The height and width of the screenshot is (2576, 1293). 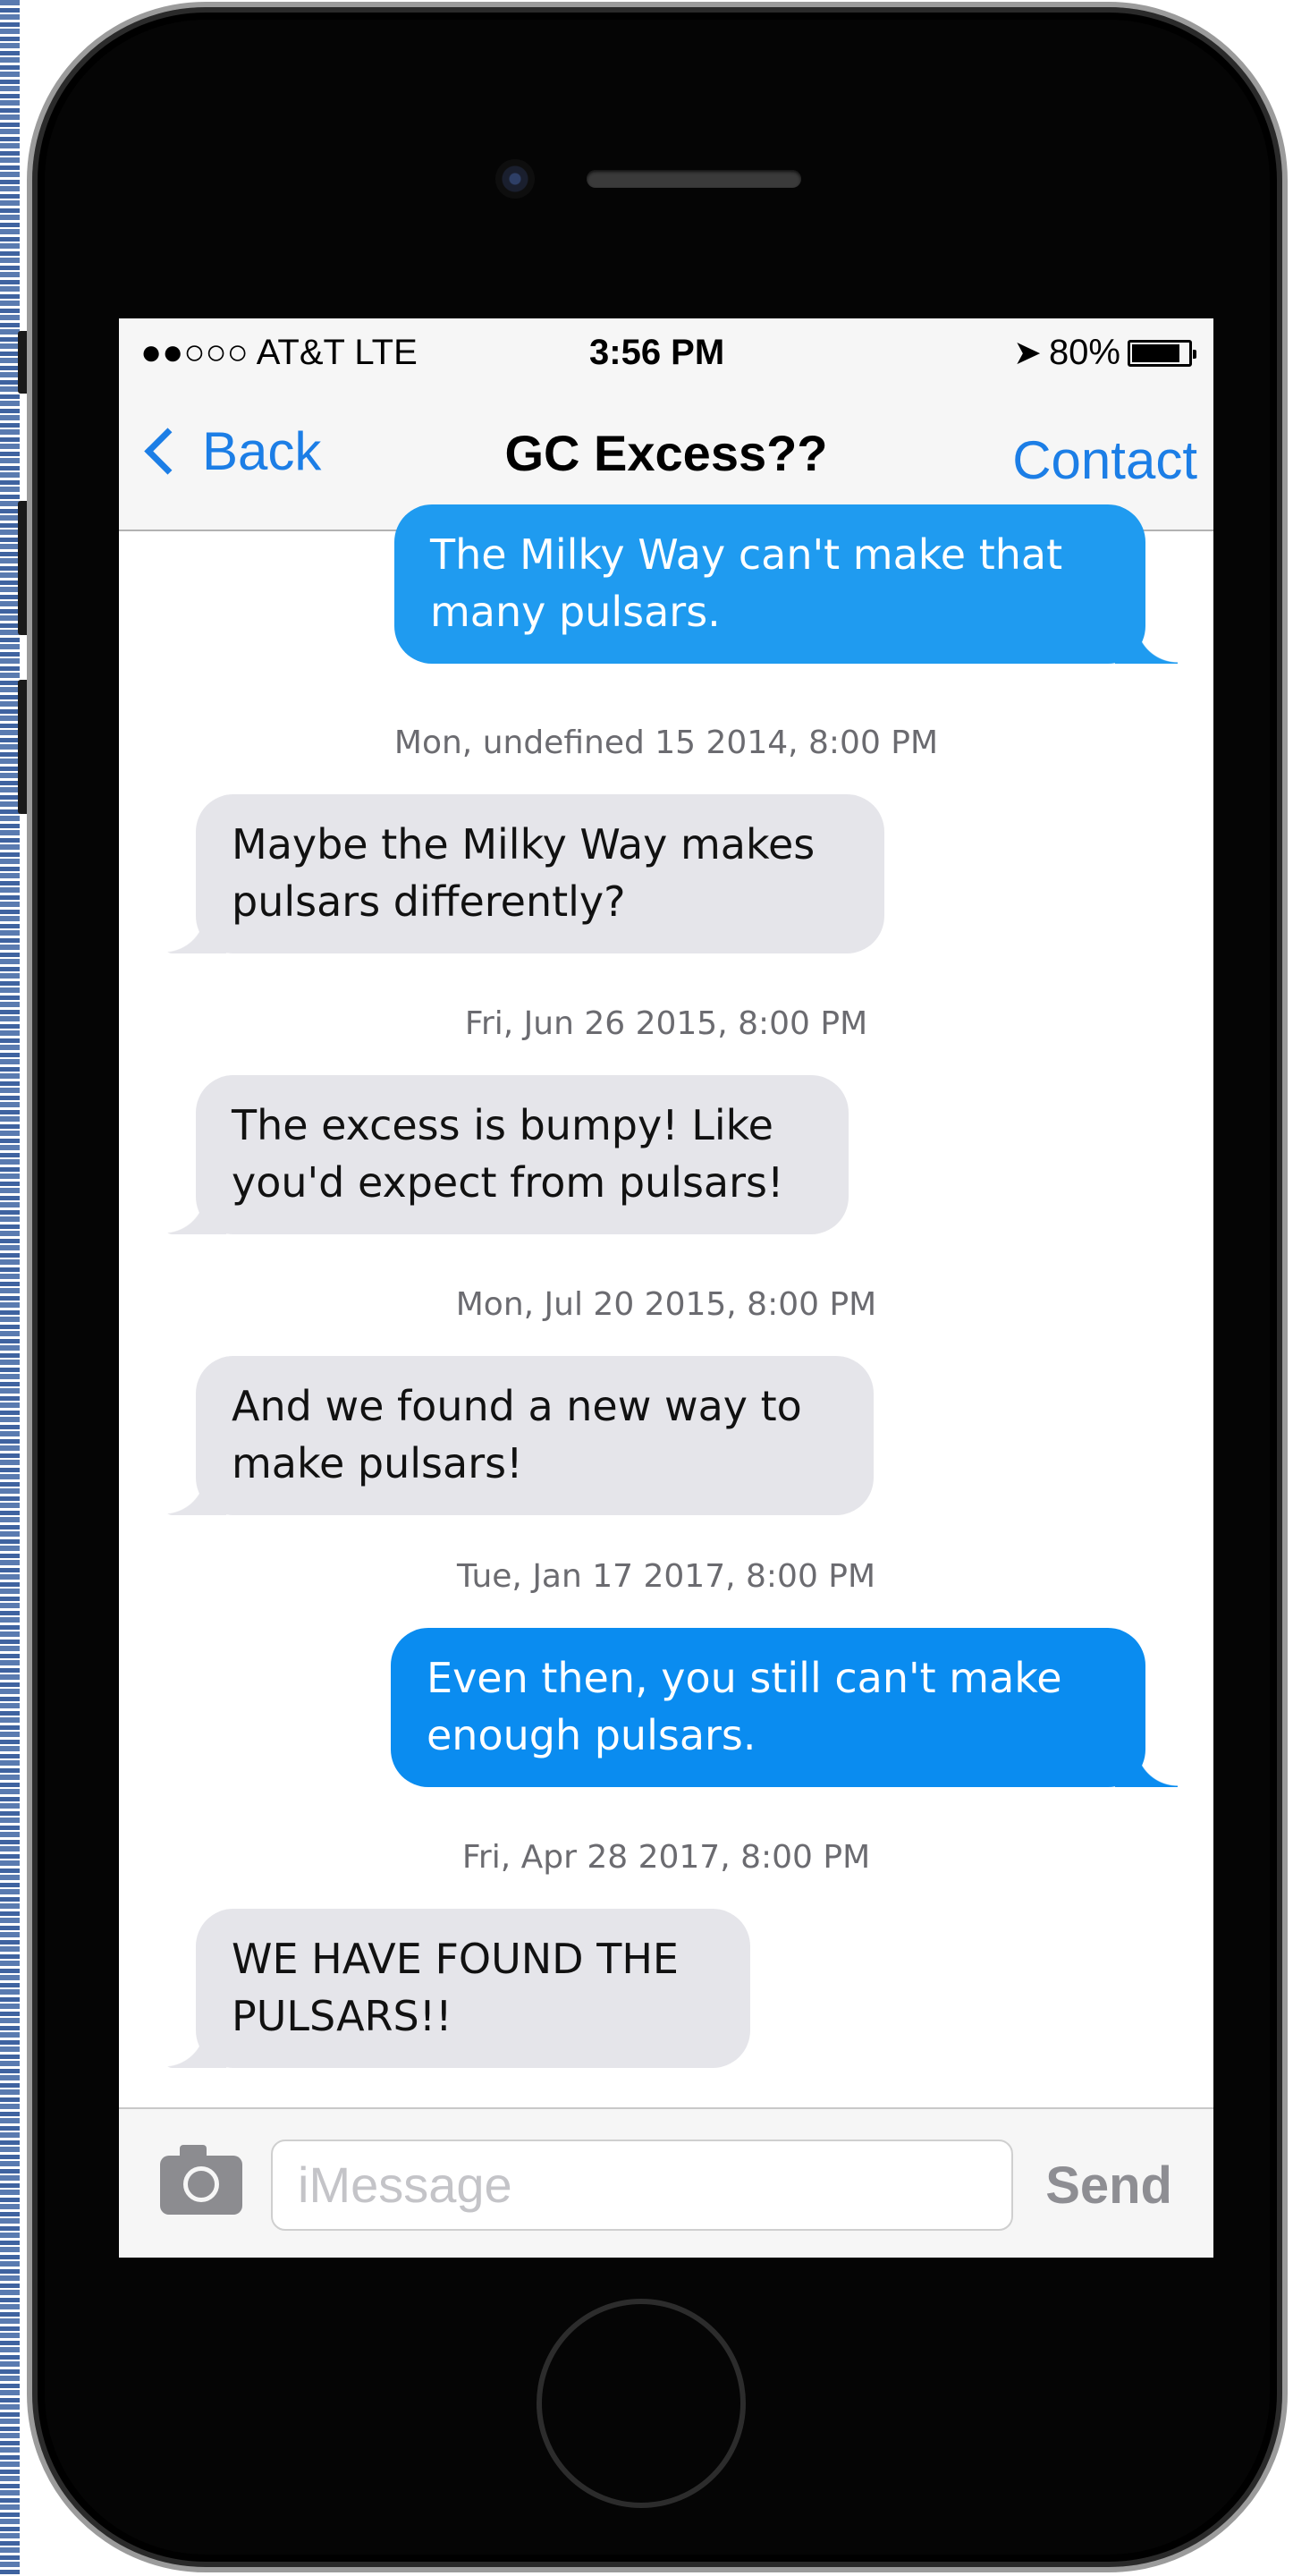 What do you see at coordinates (1084, 352) in the screenshot?
I see `battery-percent: 80%` at bounding box center [1084, 352].